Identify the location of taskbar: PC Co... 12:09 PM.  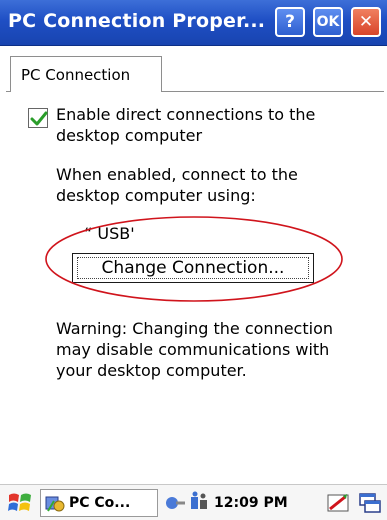
(193, 502).